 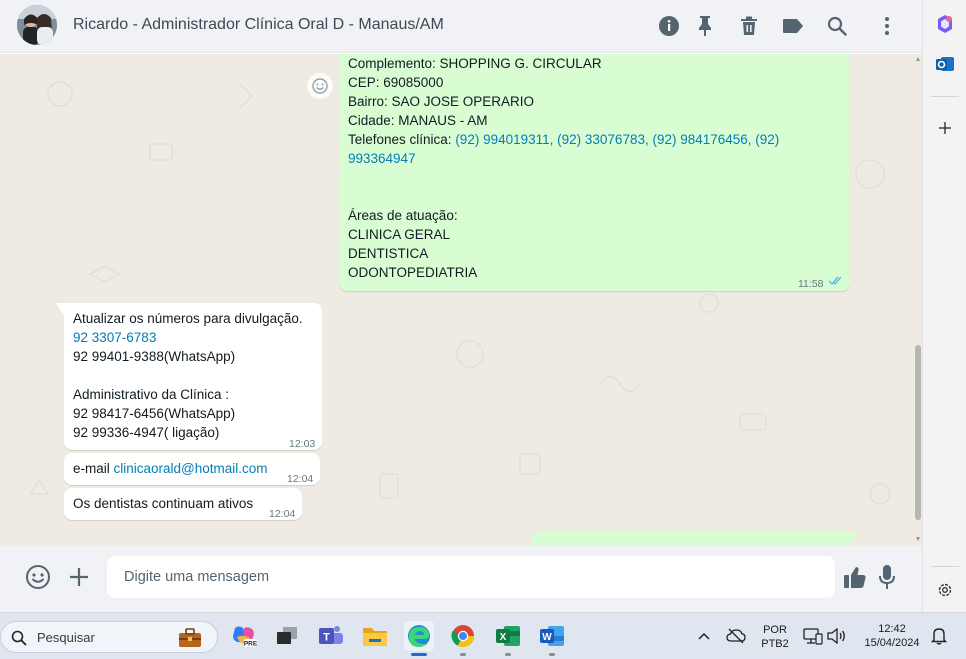 What do you see at coordinates (302, 444) in the screenshot?
I see `message-time: 12:03` at bounding box center [302, 444].